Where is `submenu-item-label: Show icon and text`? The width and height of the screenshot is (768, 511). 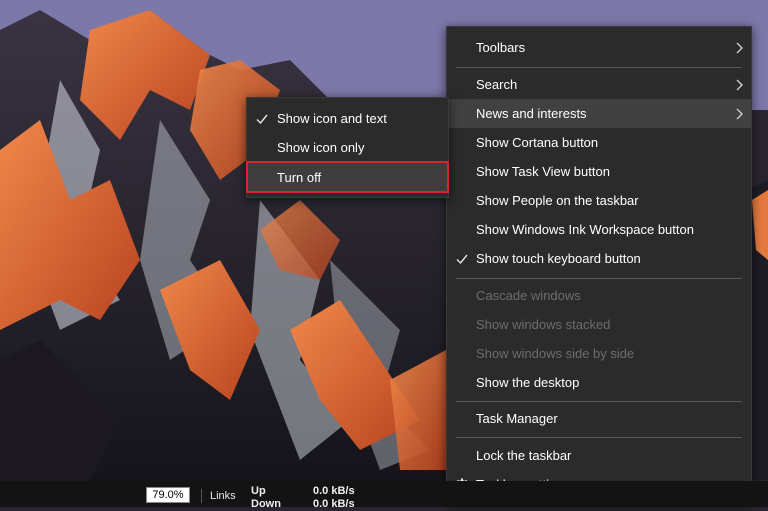 submenu-item-label: Show icon and text is located at coordinates (332, 118).